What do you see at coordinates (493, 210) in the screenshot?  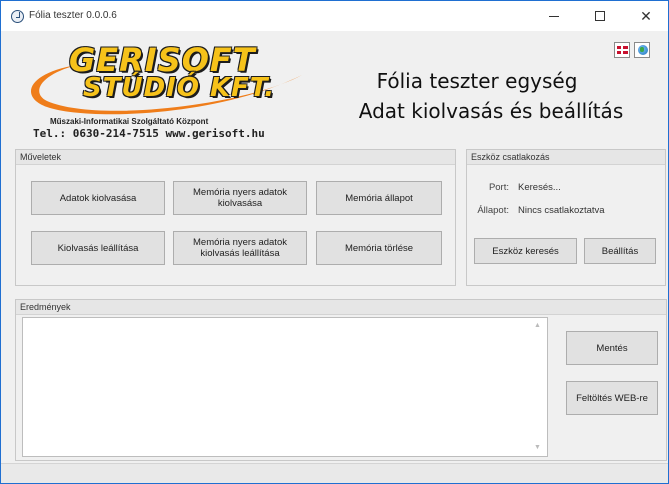 I see `state-label: Állapot:` at bounding box center [493, 210].